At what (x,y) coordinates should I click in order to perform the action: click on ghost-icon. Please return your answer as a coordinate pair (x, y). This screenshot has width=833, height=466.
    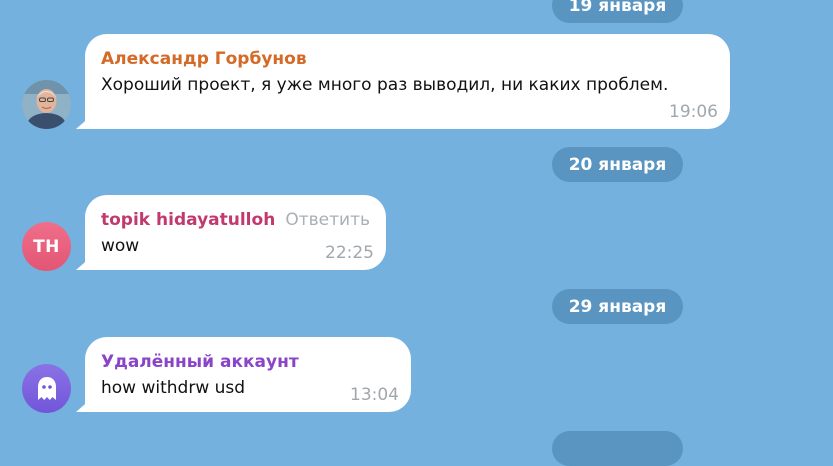
    Looking at the image, I should click on (46, 388).